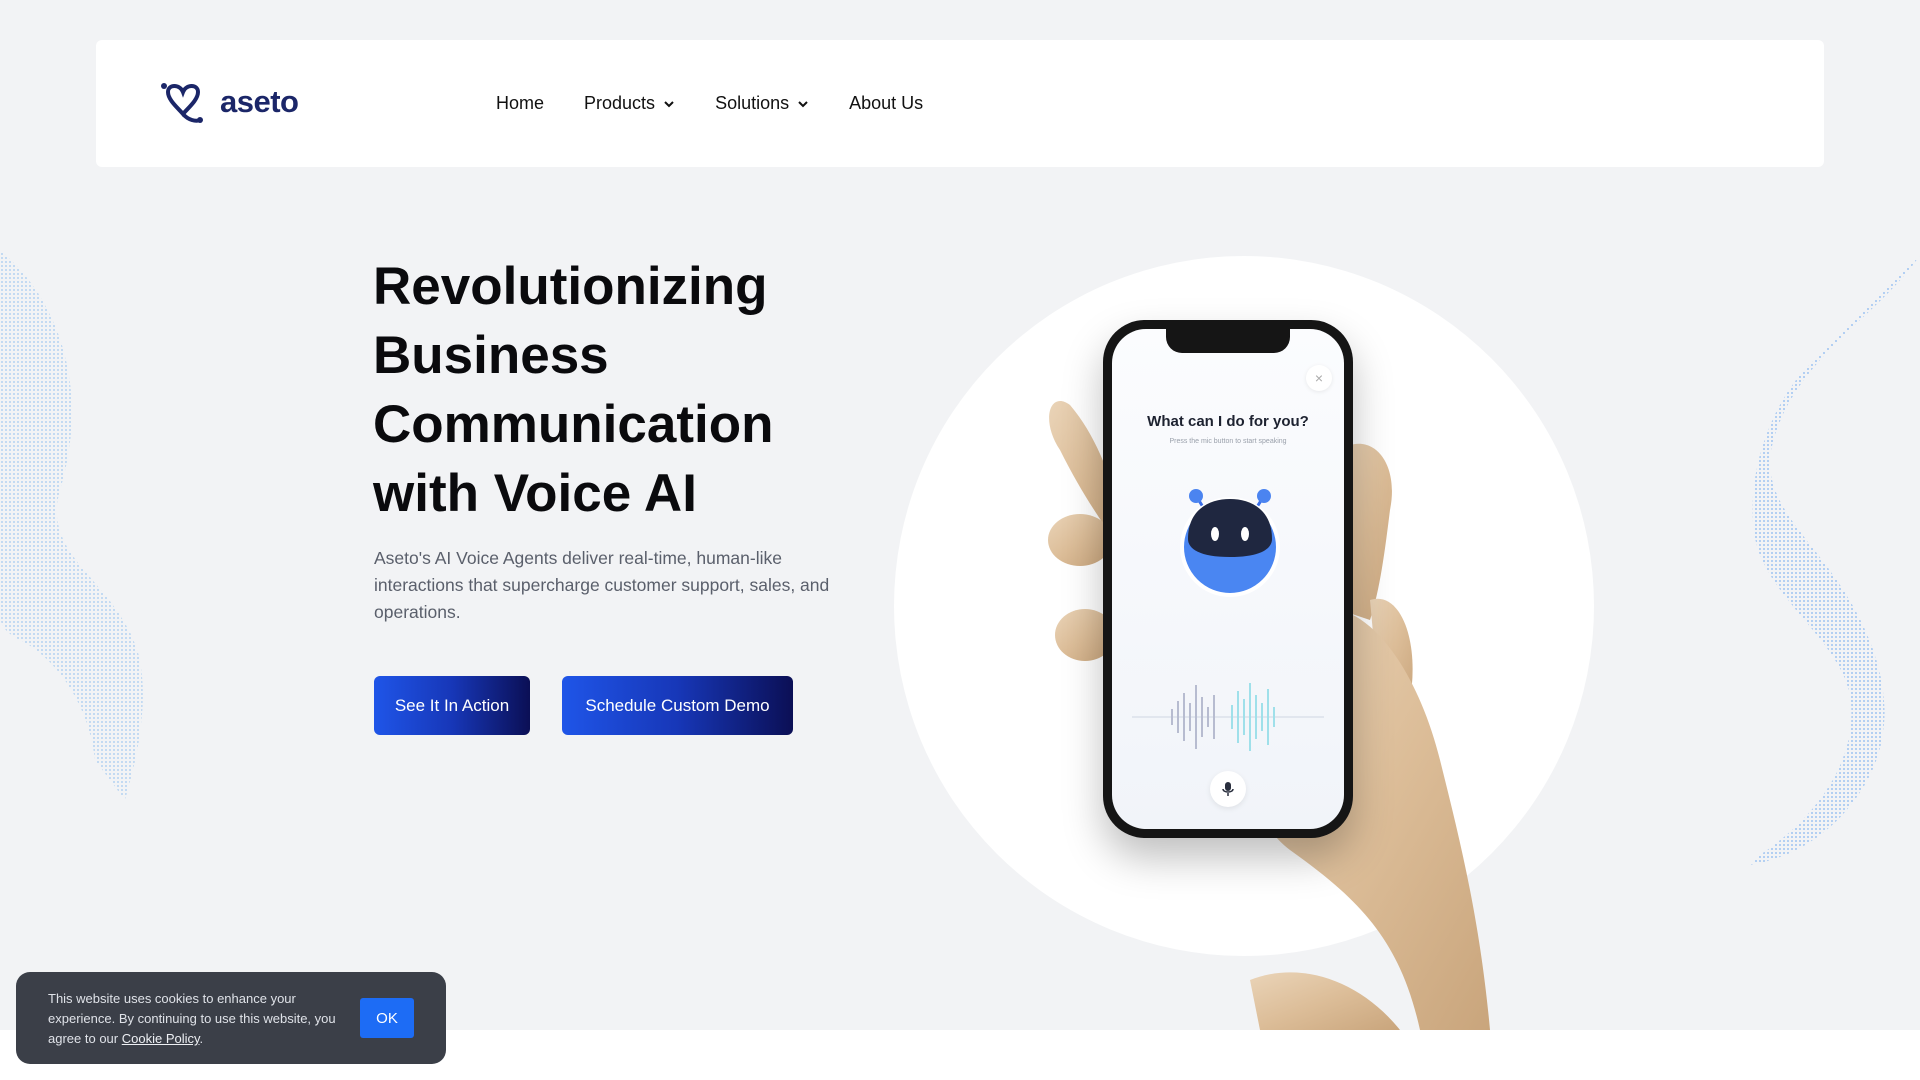 This screenshot has height=1080, width=1920. I want to click on top-navigation: aseto Home Products Solutions About Us, so click(960, 103).